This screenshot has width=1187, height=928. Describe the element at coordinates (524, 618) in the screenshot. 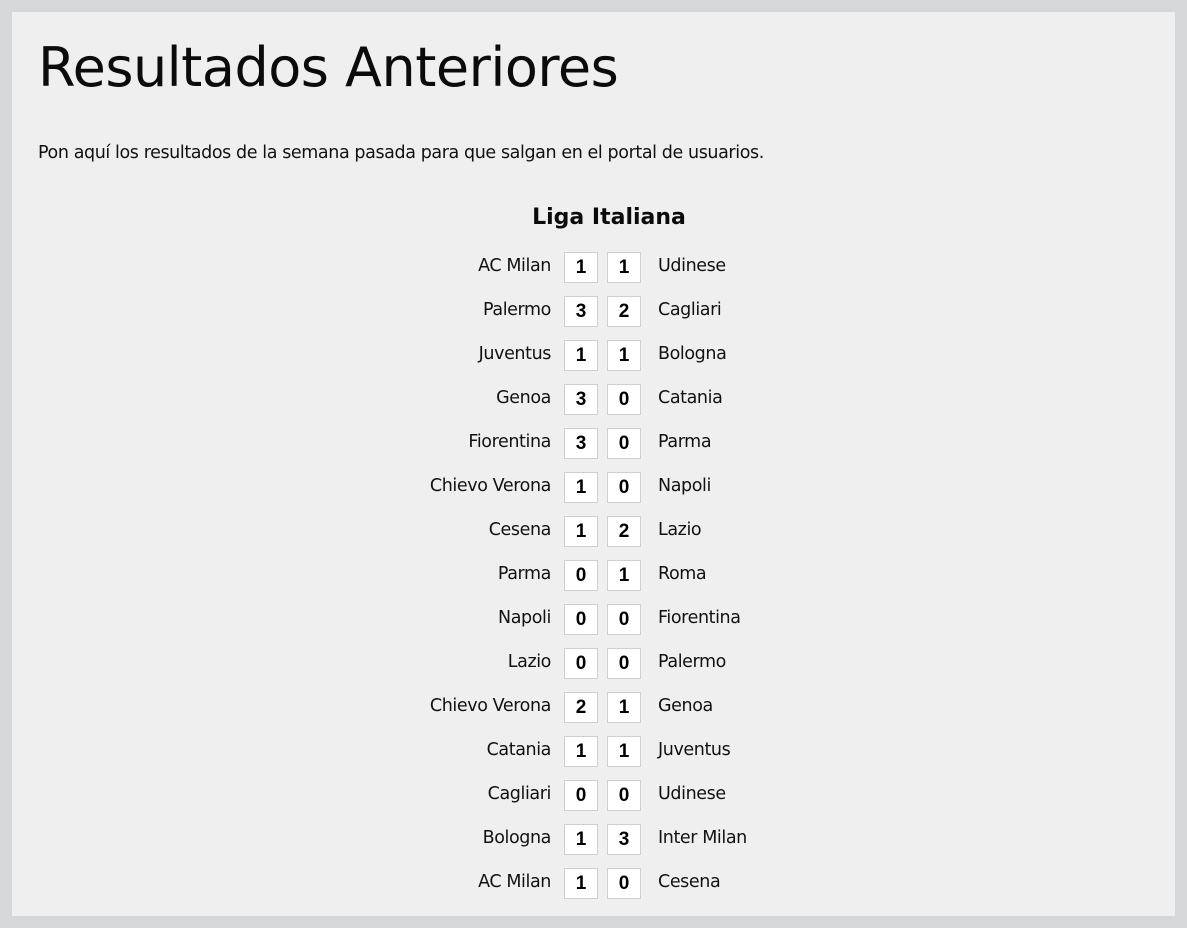

I see `home-team: Napoli` at that location.